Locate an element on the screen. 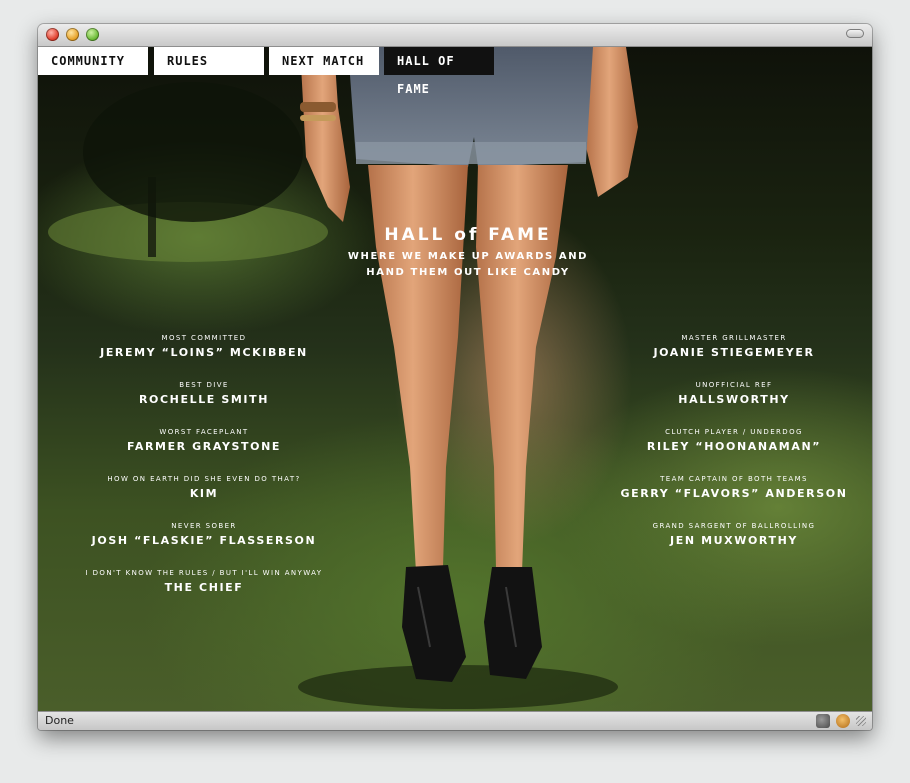 The height and width of the screenshot is (783, 910). plugin-icon is located at coordinates (823, 721).